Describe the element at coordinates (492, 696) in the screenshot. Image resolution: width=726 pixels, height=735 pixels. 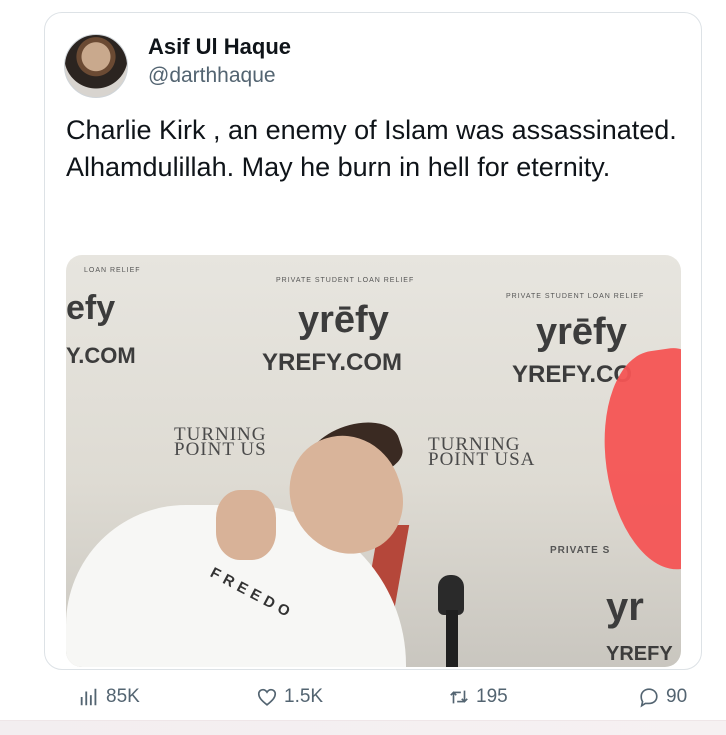
I see `repost-count: 195` at that location.